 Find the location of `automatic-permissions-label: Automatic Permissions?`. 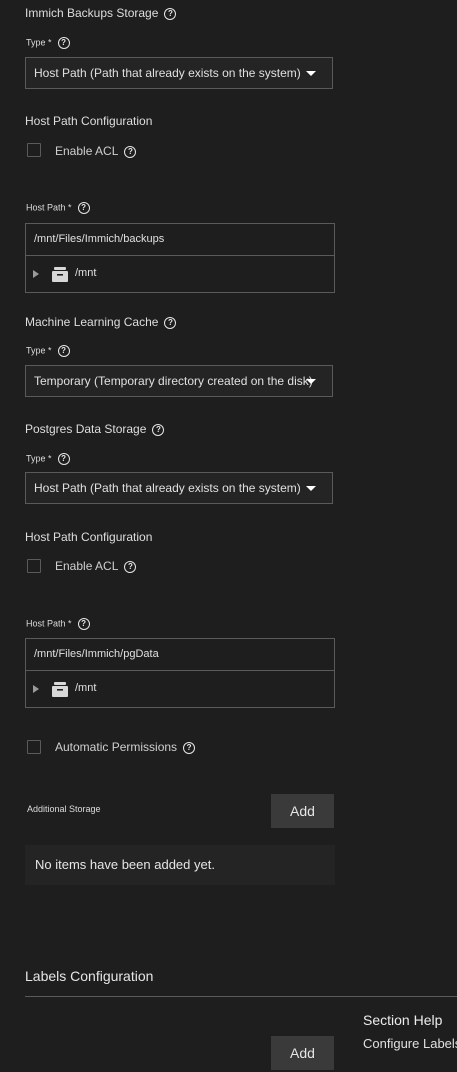

automatic-permissions-label: Automatic Permissions? is located at coordinates (125, 747).